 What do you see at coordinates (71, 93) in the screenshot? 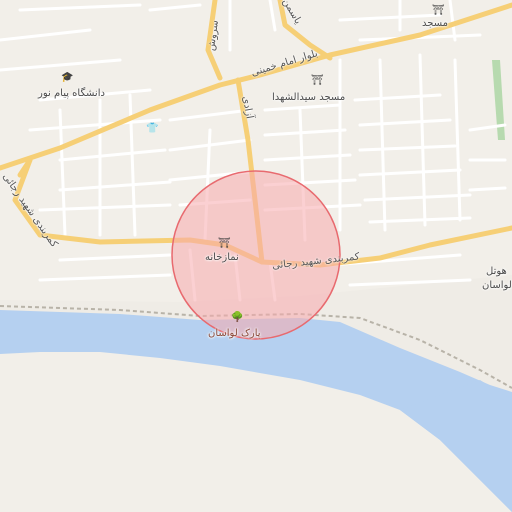
I see `label-university: دانشگاه پیام نور` at bounding box center [71, 93].